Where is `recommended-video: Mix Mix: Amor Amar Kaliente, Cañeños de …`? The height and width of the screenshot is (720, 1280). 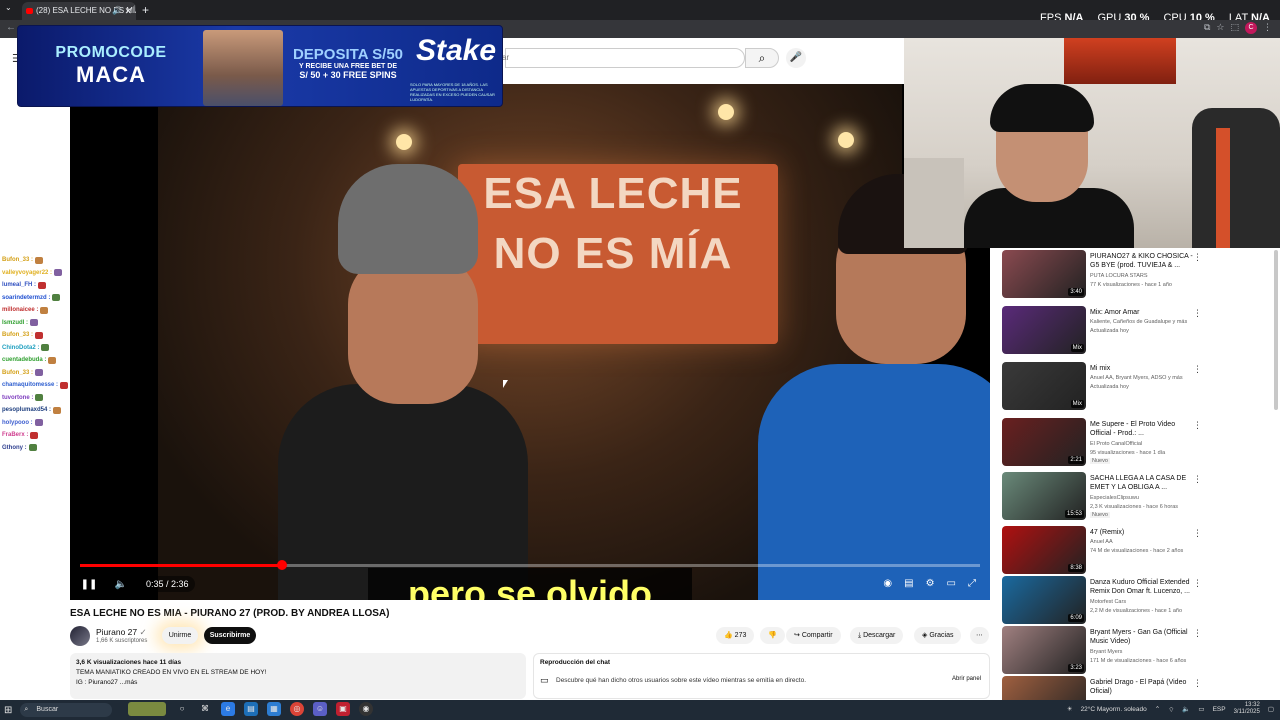
recommended-video: Mix Mix: Amor Amar Kaliente, Cañeños de … is located at coordinates (1105, 331).